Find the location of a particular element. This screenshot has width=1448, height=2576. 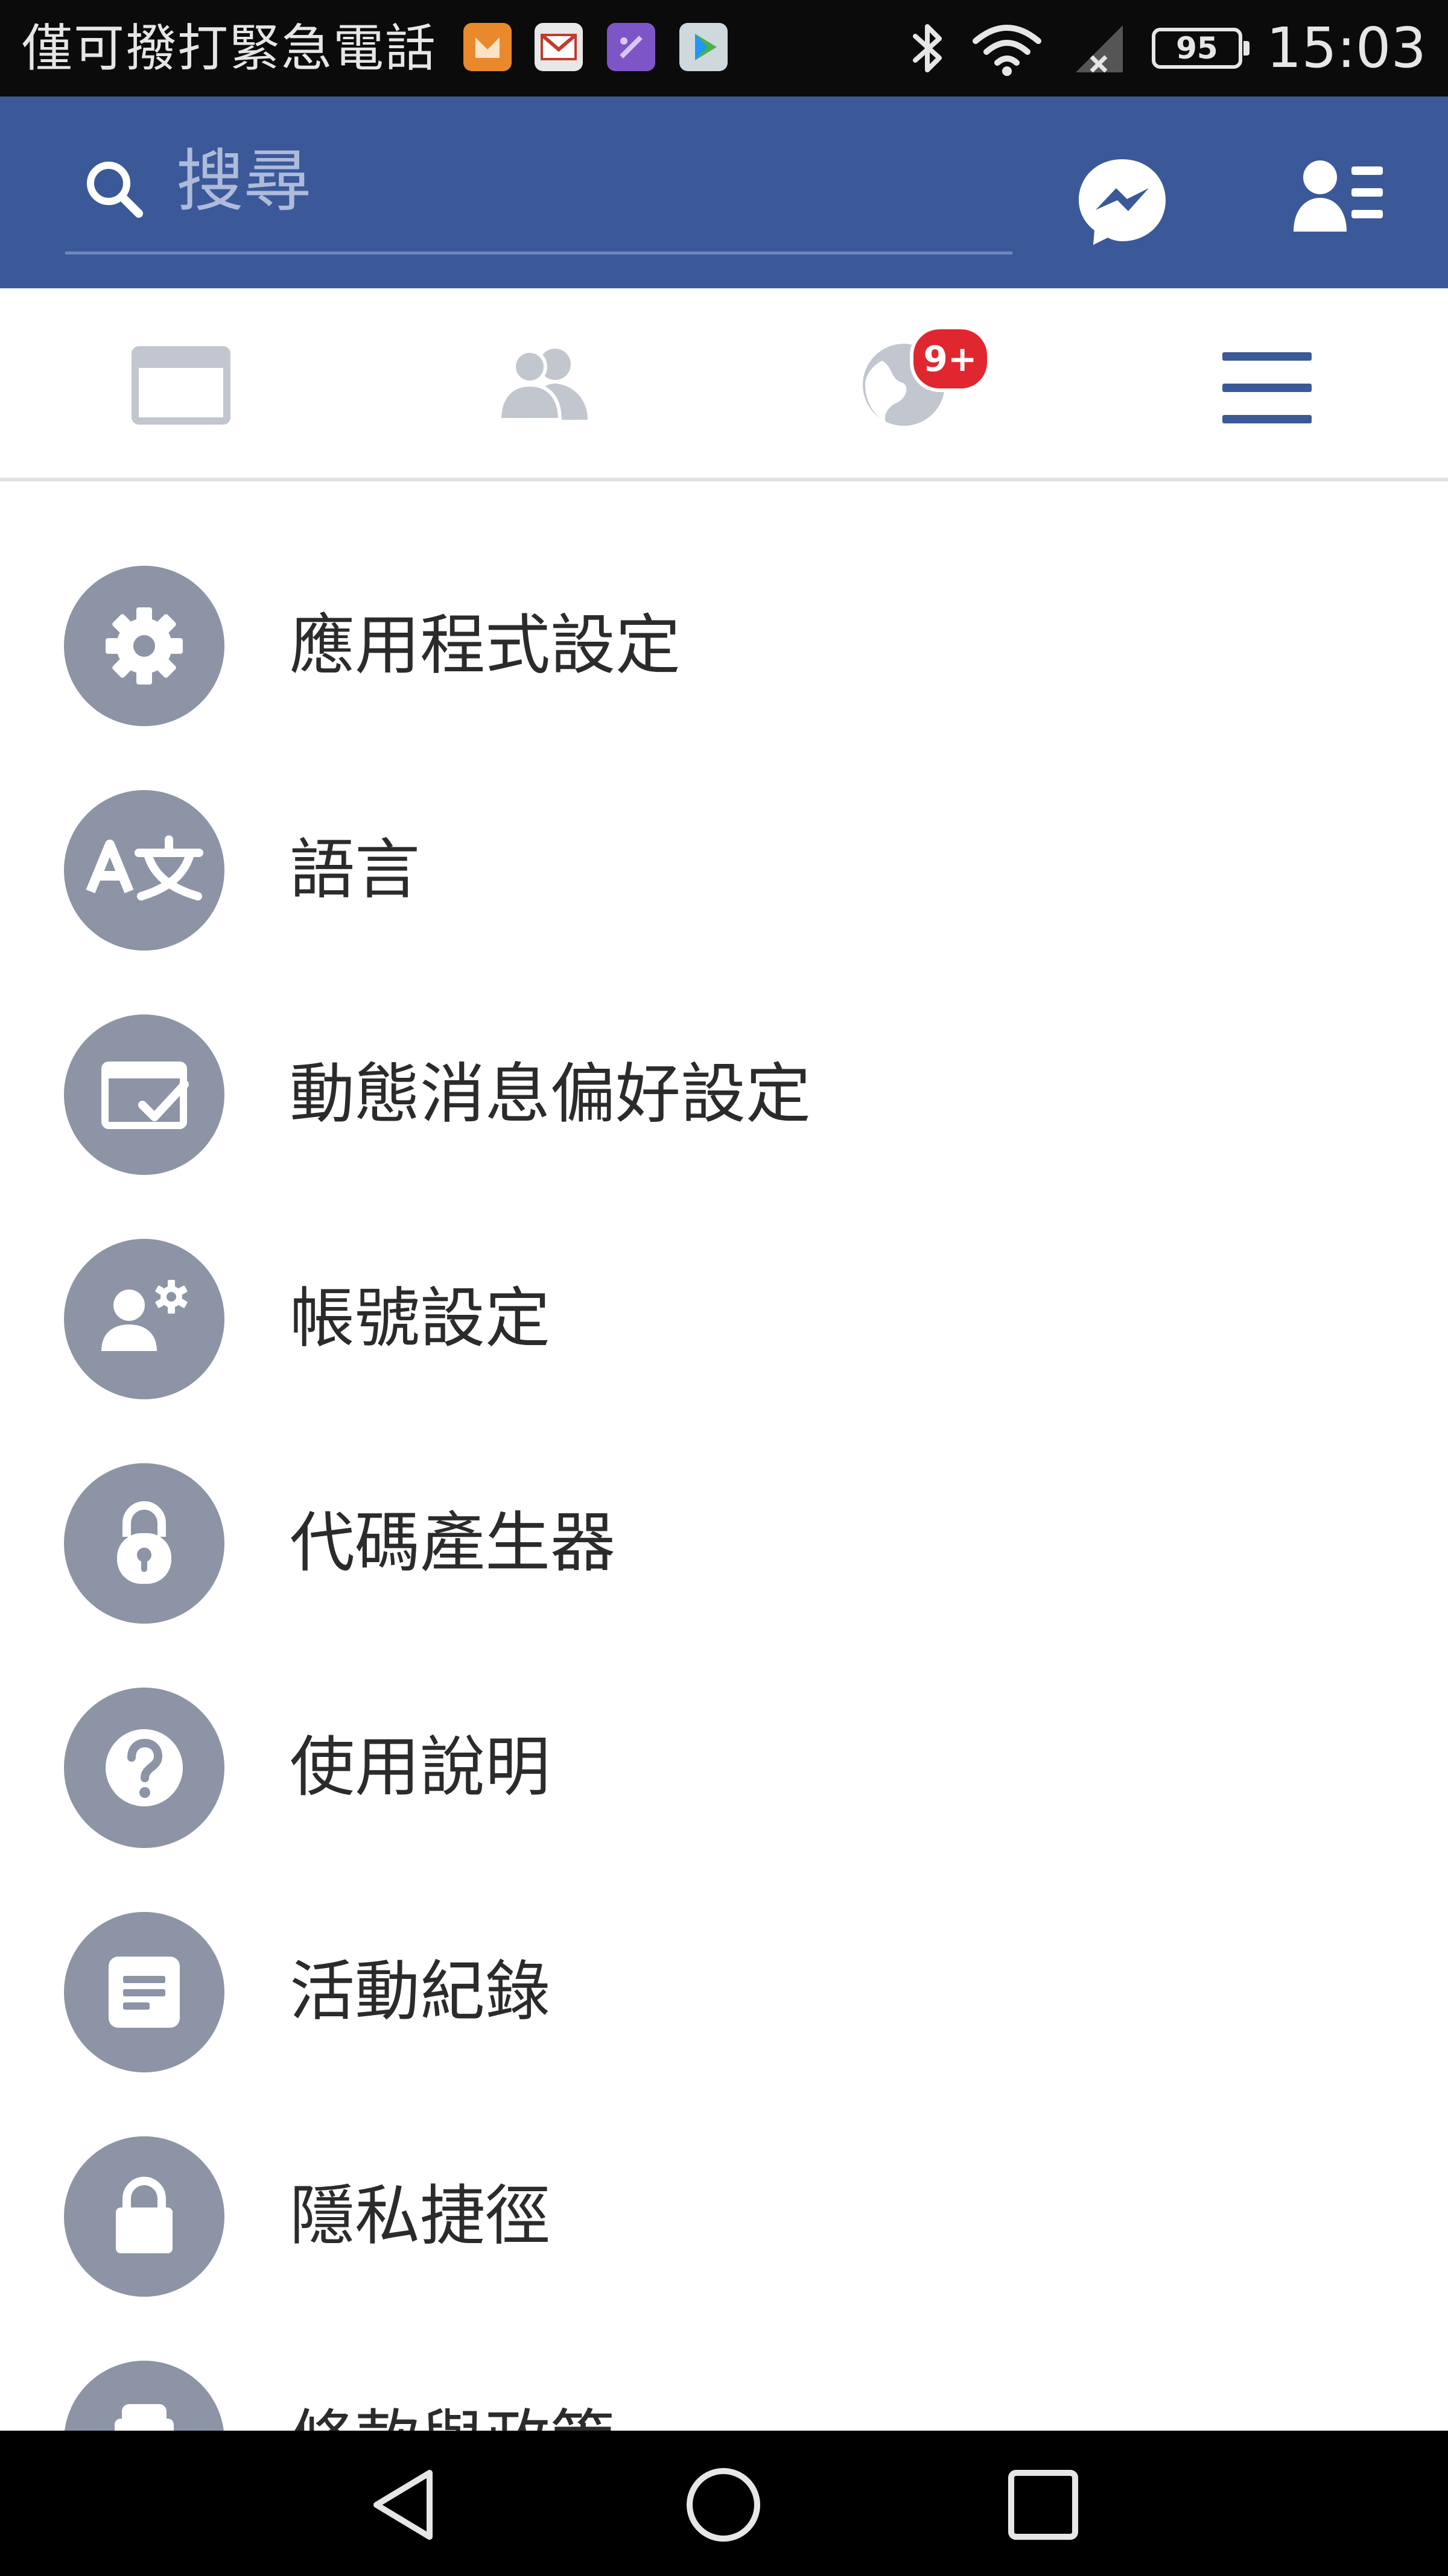

home-icon is located at coordinates (724, 2505).